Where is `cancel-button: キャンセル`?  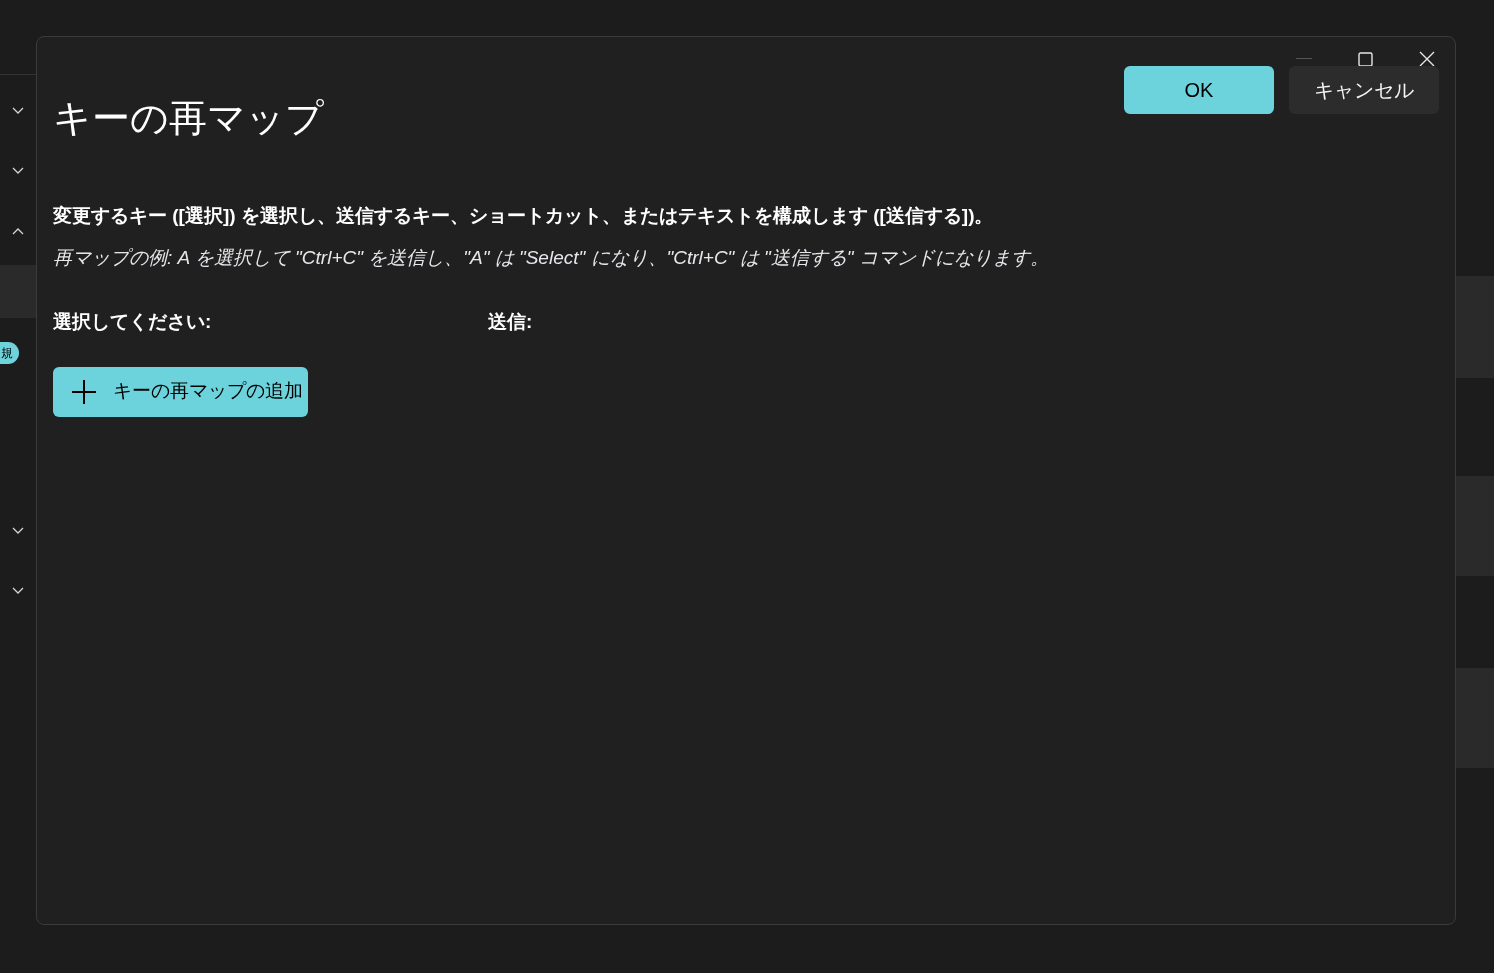
cancel-button: キャンセル is located at coordinates (1364, 90).